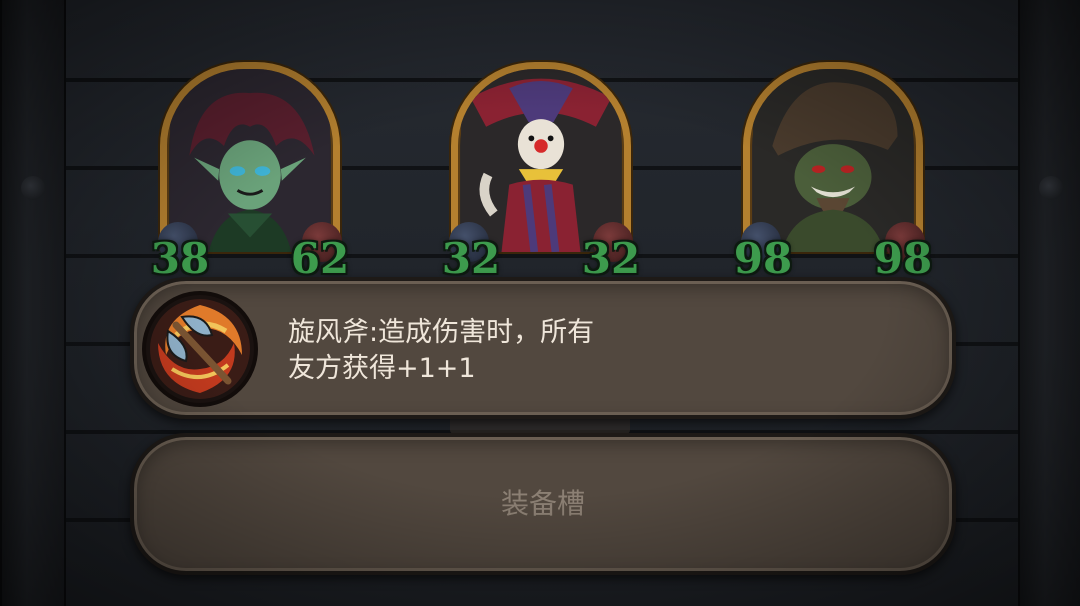 This screenshot has height=606, width=1080. I want to click on hero-card-3: 98 98, so click(833, 172).